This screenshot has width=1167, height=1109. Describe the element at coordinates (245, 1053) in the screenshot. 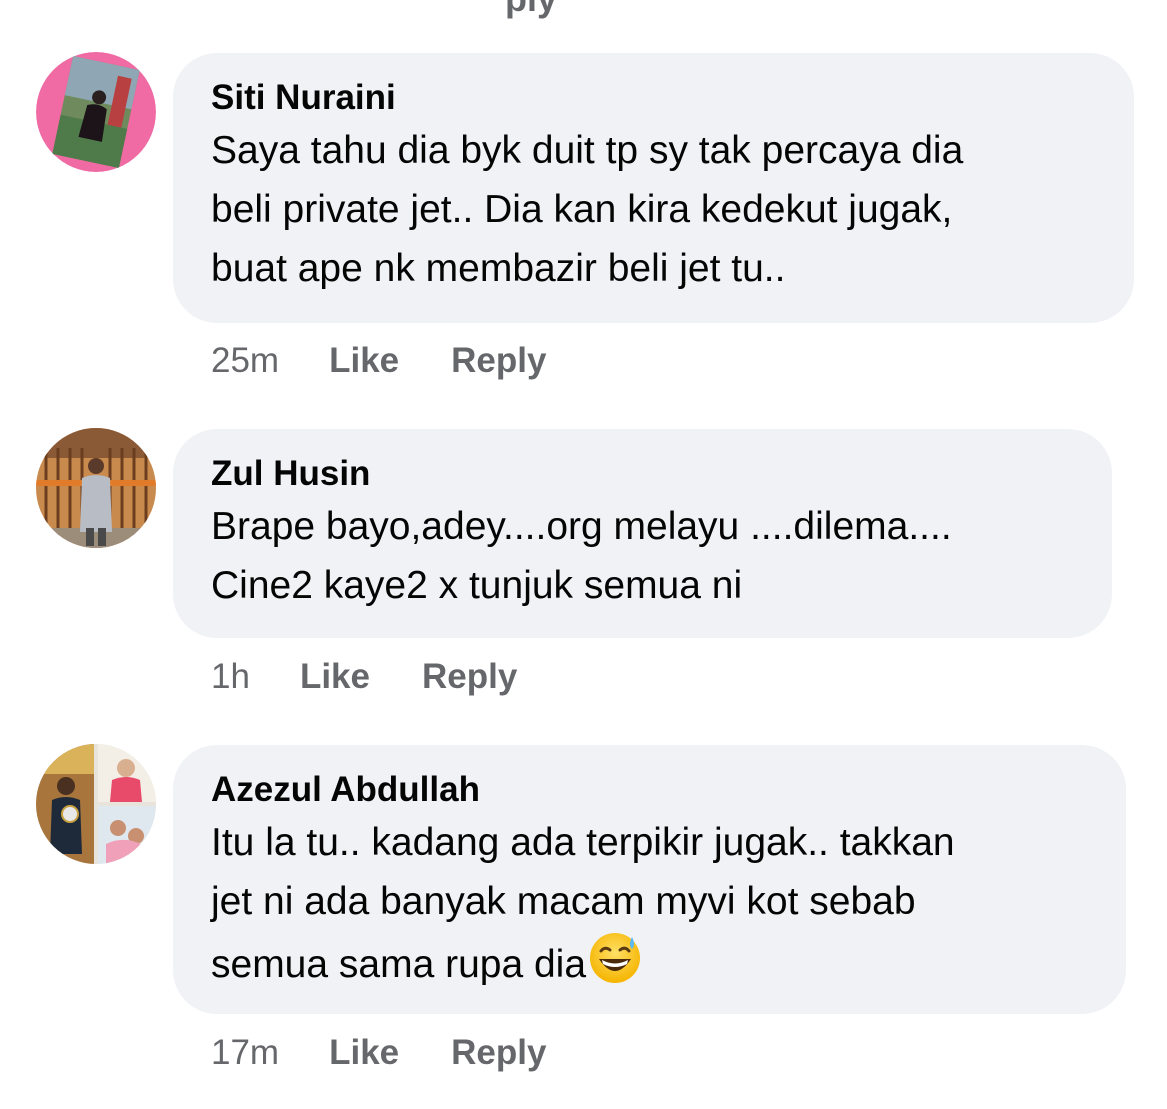

I see `comment-timestamp: 17m` at that location.